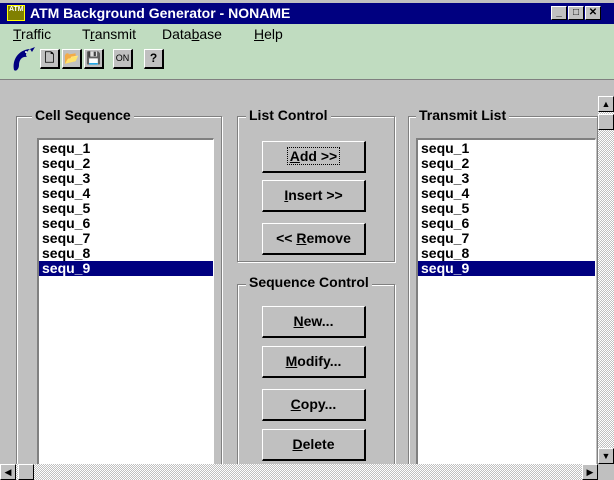 The width and height of the screenshot is (614, 480). Describe the element at coordinates (16, 13) in the screenshot. I see `app-icon: ATM` at that location.